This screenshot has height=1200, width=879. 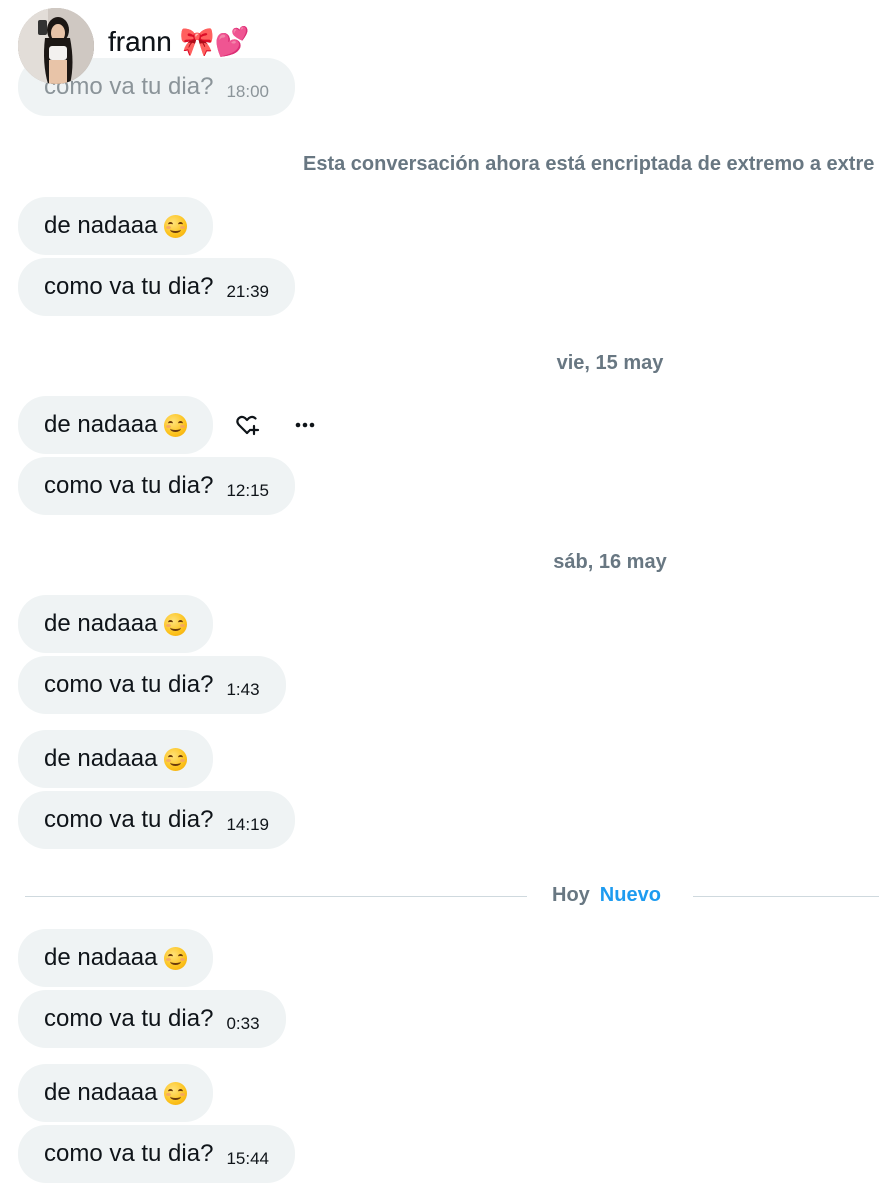 What do you see at coordinates (247, 1158) in the screenshot?
I see `message-time: 15:44` at bounding box center [247, 1158].